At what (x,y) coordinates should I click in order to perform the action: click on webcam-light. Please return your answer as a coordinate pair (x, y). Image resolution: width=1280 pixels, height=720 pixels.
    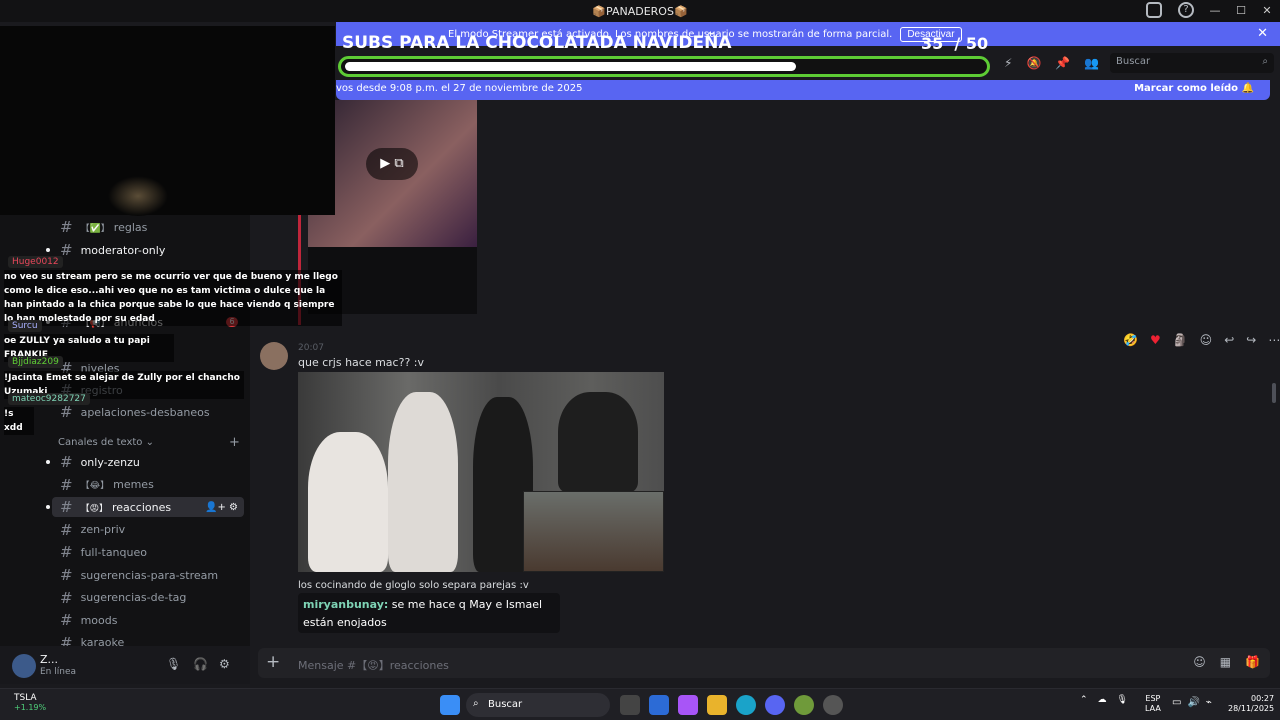
    Looking at the image, I should click on (138, 196).